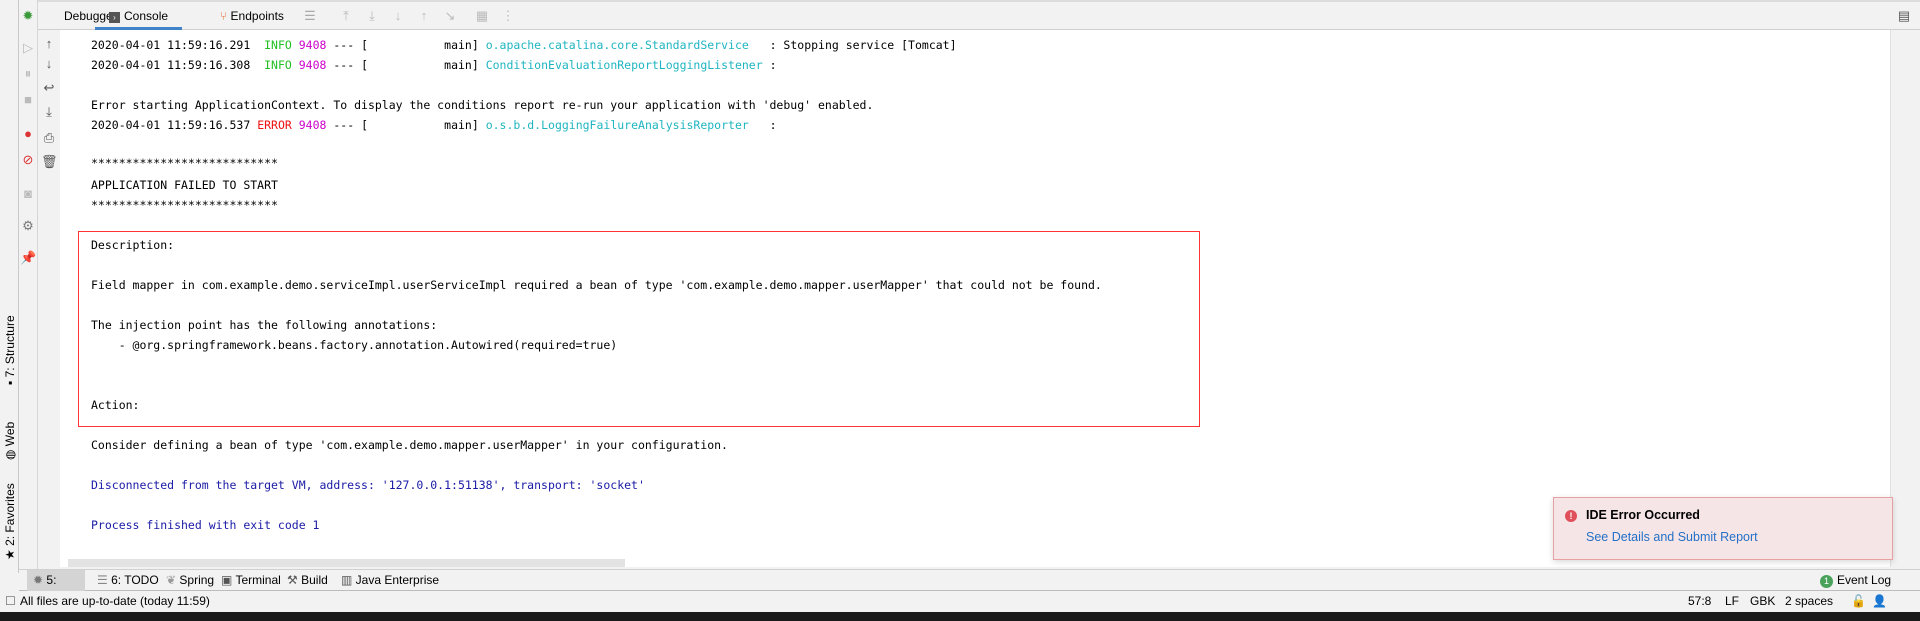 The width and height of the screenshot is (1920, 621). Describe the element at coordinates (49, 112) in the screenshot. I see `scroll-to-end-icon: ⤓` at that location.